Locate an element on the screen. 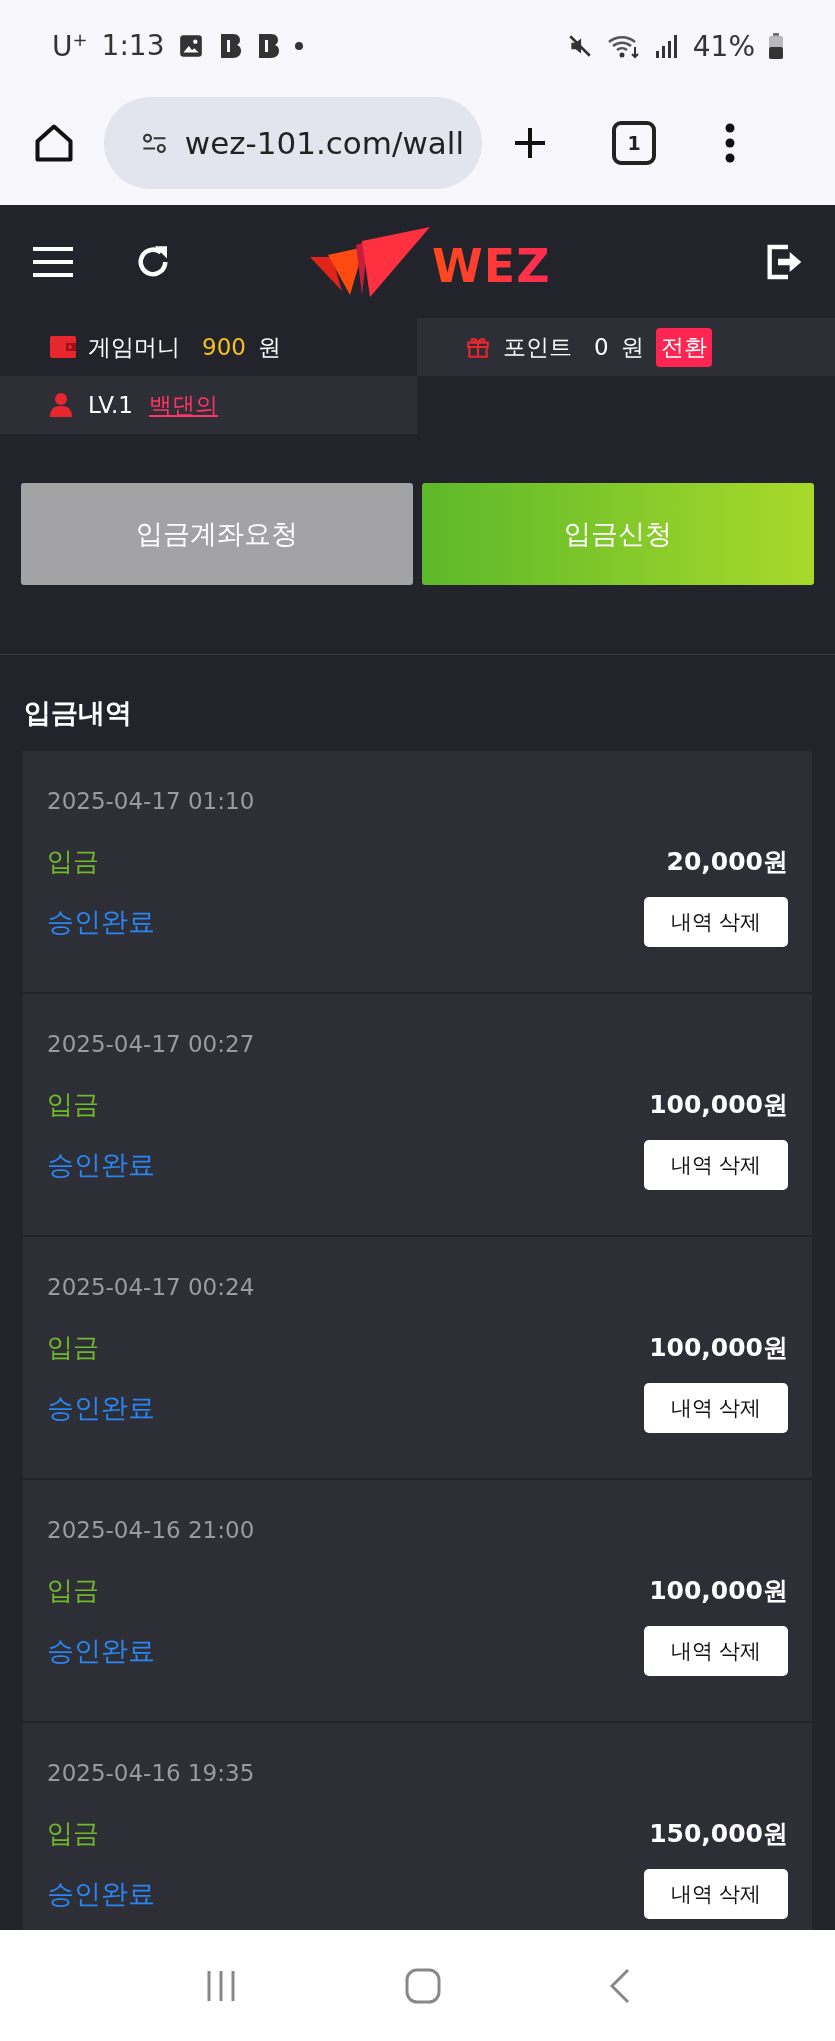 This screenshot has width=835, height=2041. game-money-unit: 원 is located at coordinates (269, 347).